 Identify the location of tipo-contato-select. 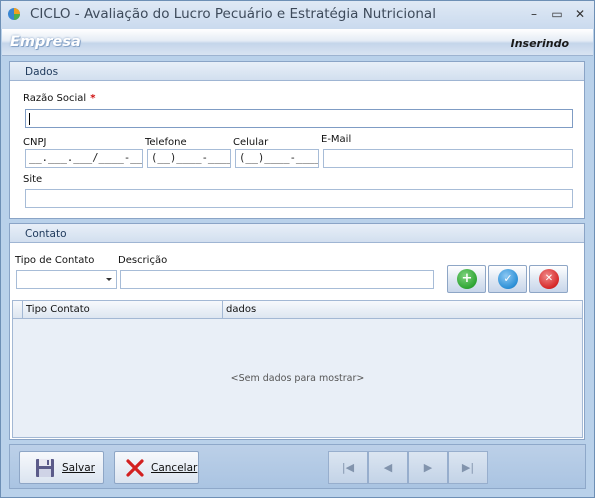
(66, 279).